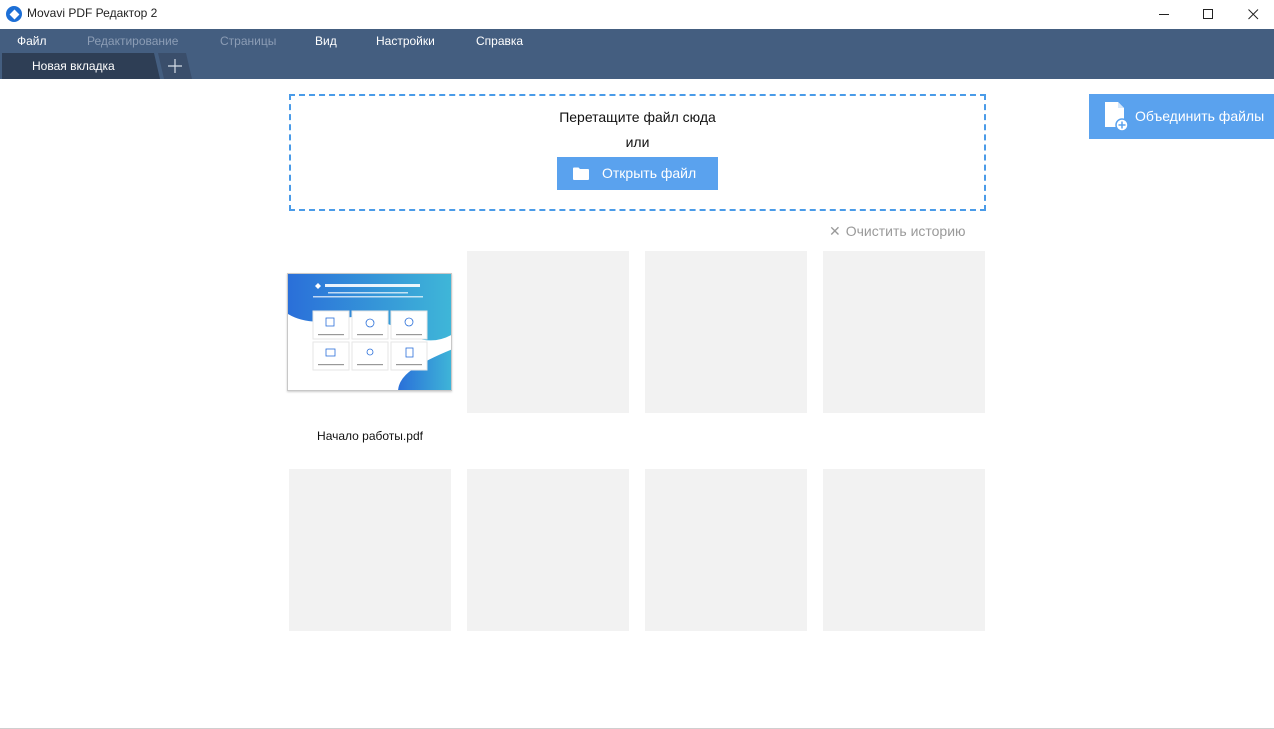 Image resolution: width=1274 pixels, height=729 pixels. Describe the element at coordinates (326, 41) in the screenshot. I see `menu-view: Вид` at that location.